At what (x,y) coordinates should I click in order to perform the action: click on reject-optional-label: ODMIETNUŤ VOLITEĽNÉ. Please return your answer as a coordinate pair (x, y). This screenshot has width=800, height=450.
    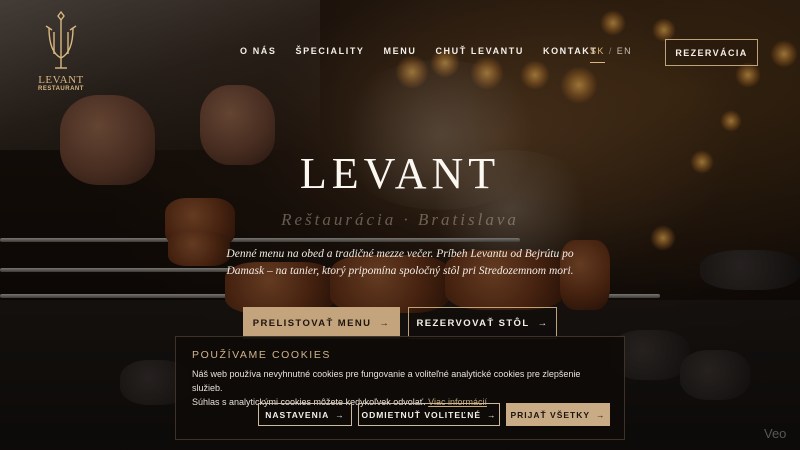
    Looking at the image, I should click on (421, 414).